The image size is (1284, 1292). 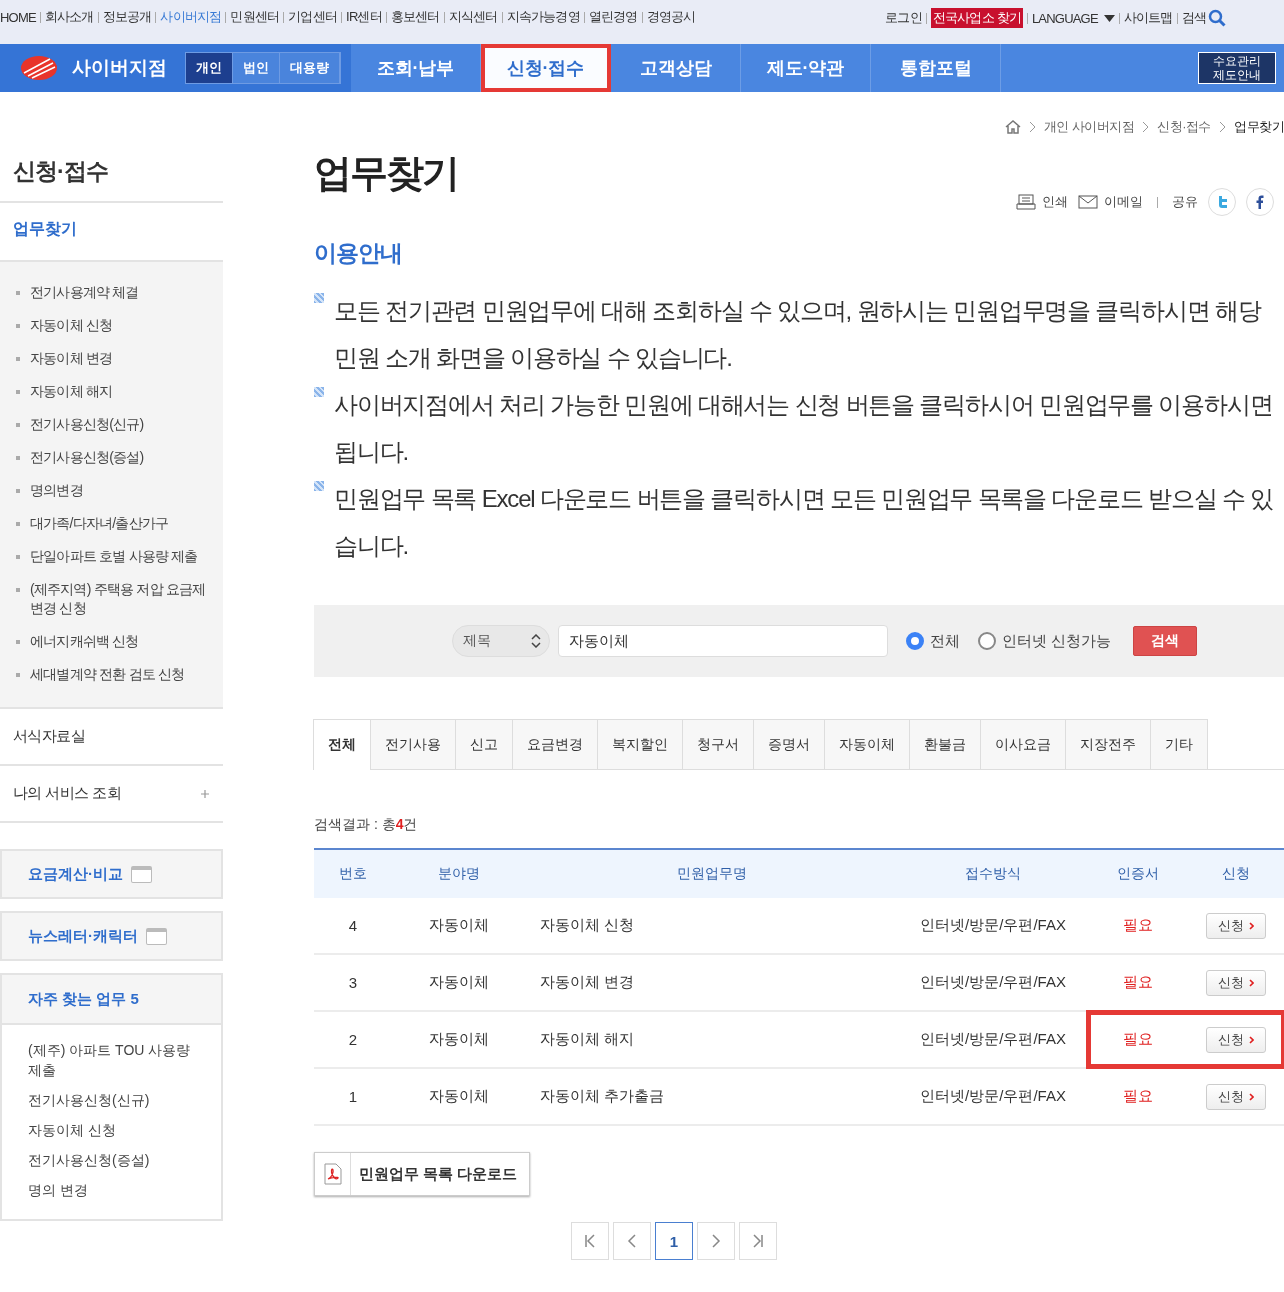 What do you see at coordinates (111, 292) in the screenshot?
I see `sidebar-sub-item: 전기사용계약 체결` at bounding box center [111, 292].